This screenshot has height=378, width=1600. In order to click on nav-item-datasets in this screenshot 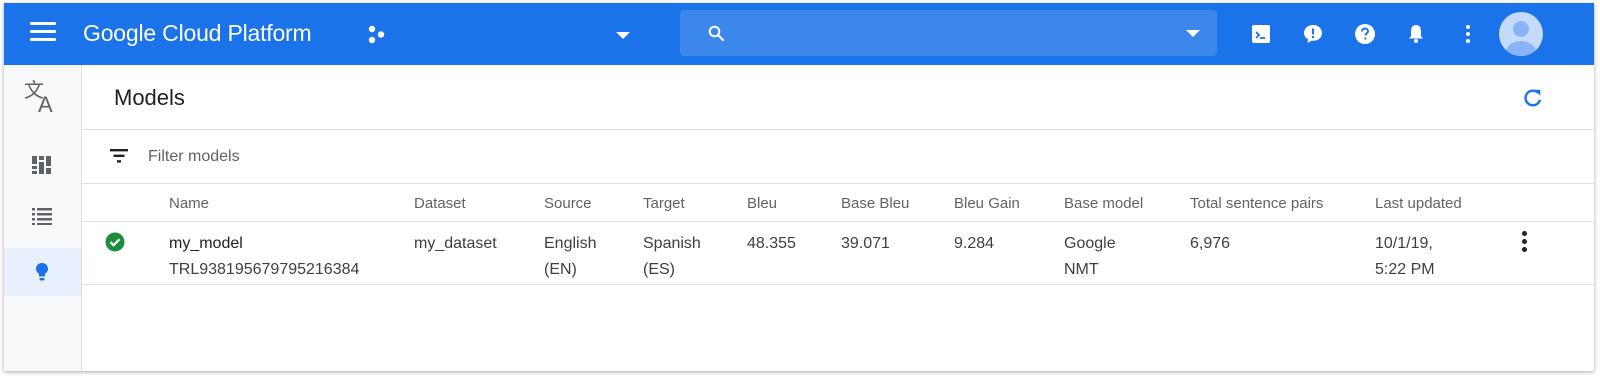, I will do `click(42, 217)`.